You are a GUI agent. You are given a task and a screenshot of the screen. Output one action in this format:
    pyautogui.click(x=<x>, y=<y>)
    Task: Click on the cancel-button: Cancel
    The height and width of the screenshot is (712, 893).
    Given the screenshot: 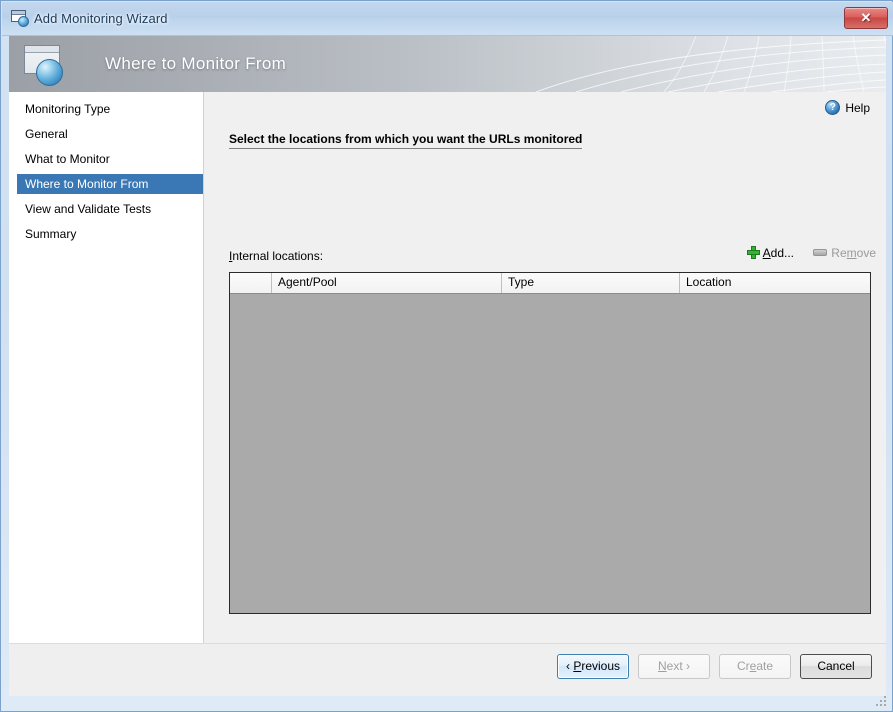 What is the action you would take?
    pyautogui.click(x=836, y=666)
    